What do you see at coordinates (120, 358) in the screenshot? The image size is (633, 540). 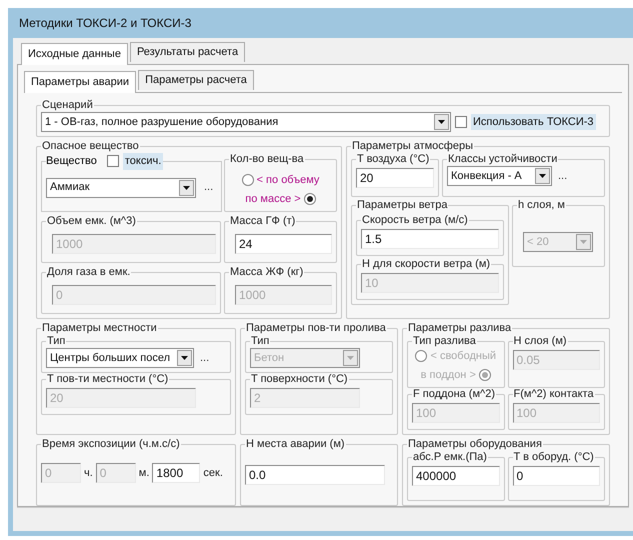 I see `dropdown: Центры больших посел` at bounding box center [120, 358].